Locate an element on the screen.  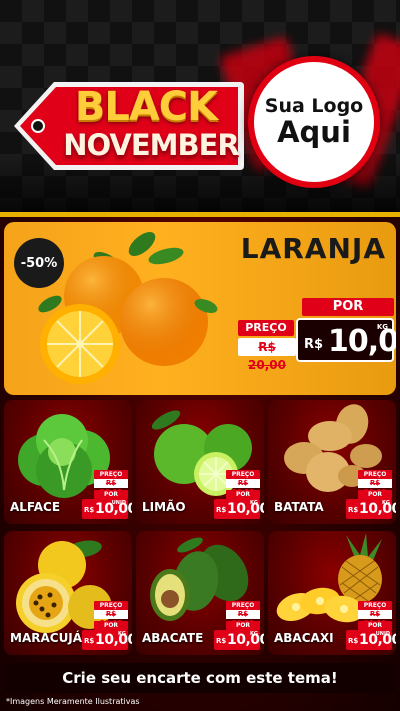
product-name: ALFACE is located at coordinates (35, 507).